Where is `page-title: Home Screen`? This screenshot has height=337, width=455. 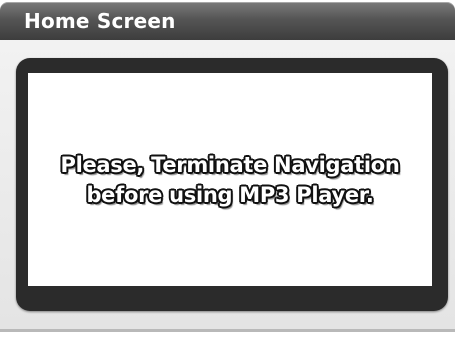
page-title: Home Screen is located at coordinates (100, 21).